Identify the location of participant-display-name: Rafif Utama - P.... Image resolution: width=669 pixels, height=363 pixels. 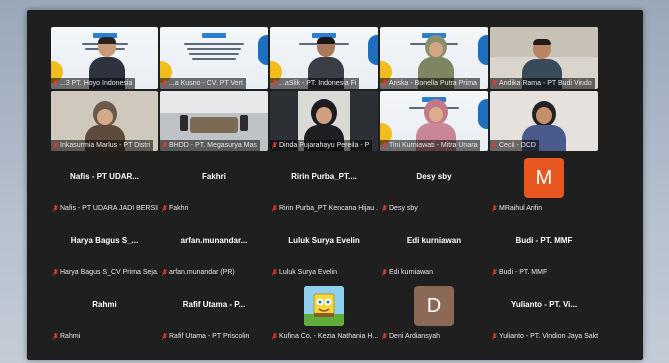
(214, 304).